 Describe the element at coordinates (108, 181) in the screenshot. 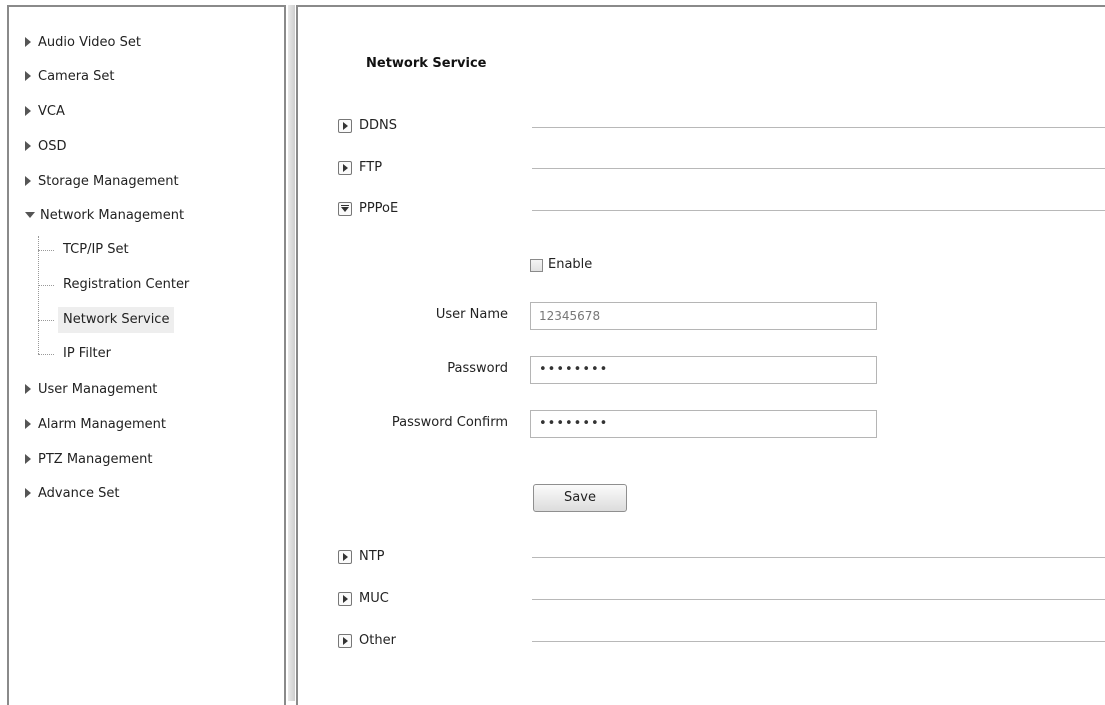

I see `sidebar-item-label: Storage Management` at that location.